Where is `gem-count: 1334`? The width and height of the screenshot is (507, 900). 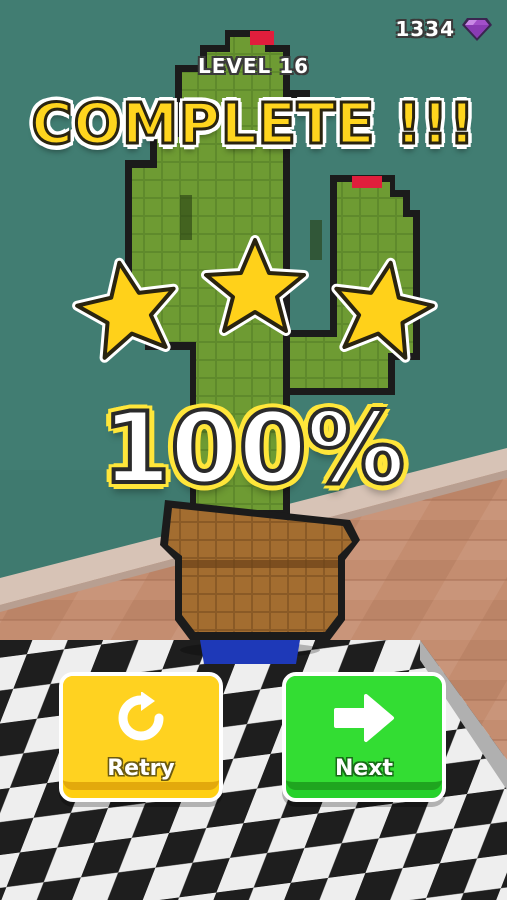
gem-count: 1334 is located at coordinates (425, 29).